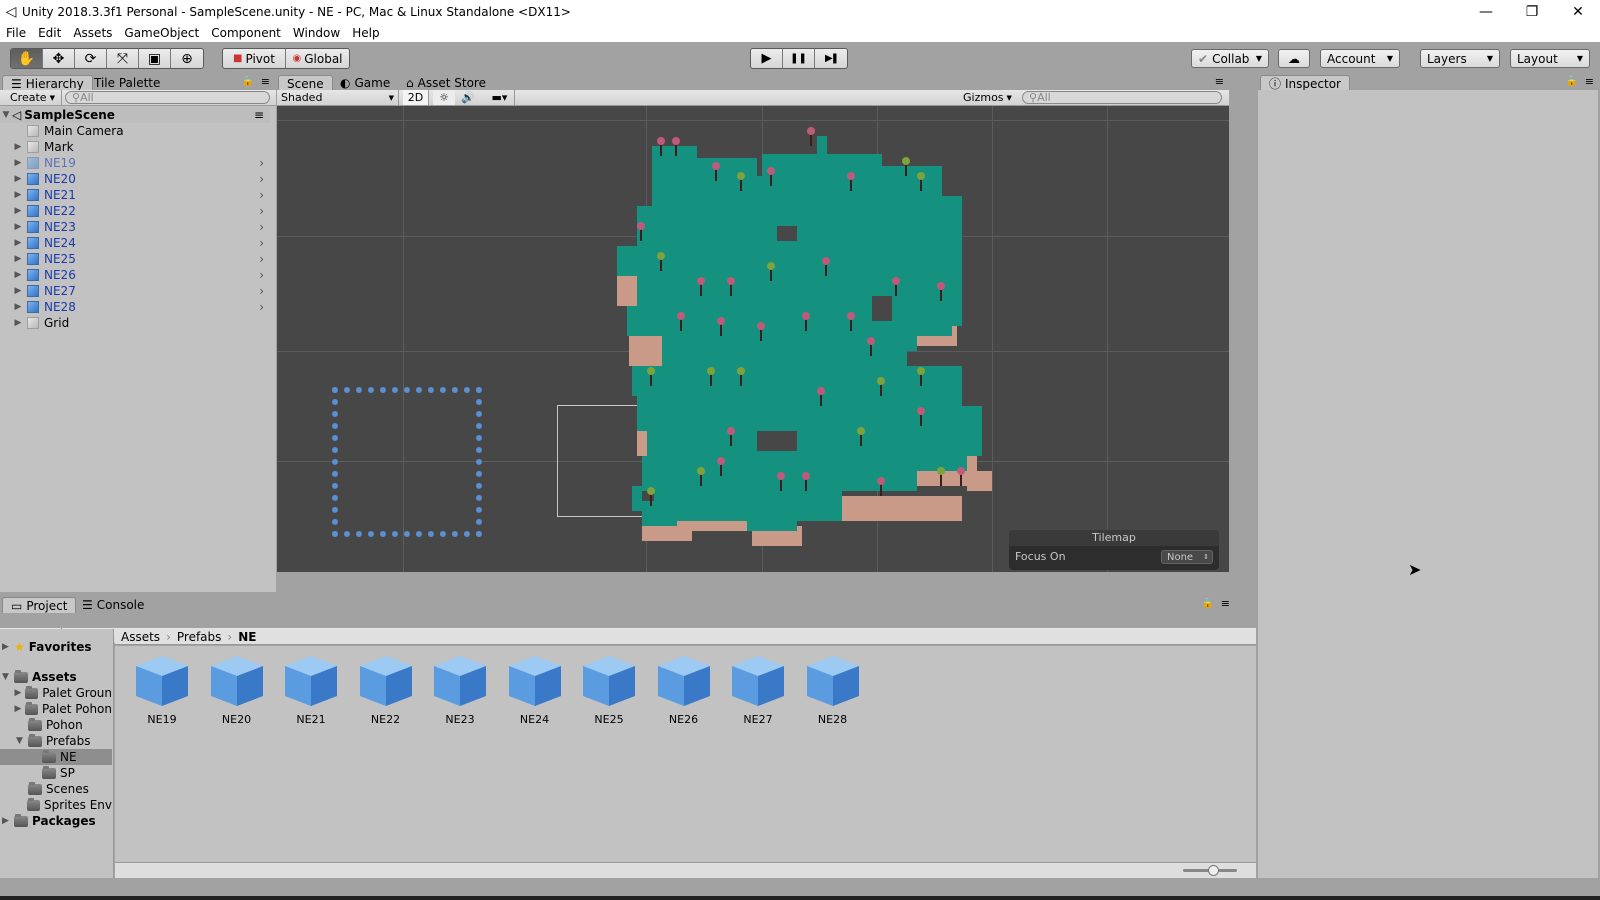 The width and height of the screenshot is (1600, 900). Describe the element at coordinates (799, 58) in the screenshot. I see `pause-button: ❚❚` at that location.